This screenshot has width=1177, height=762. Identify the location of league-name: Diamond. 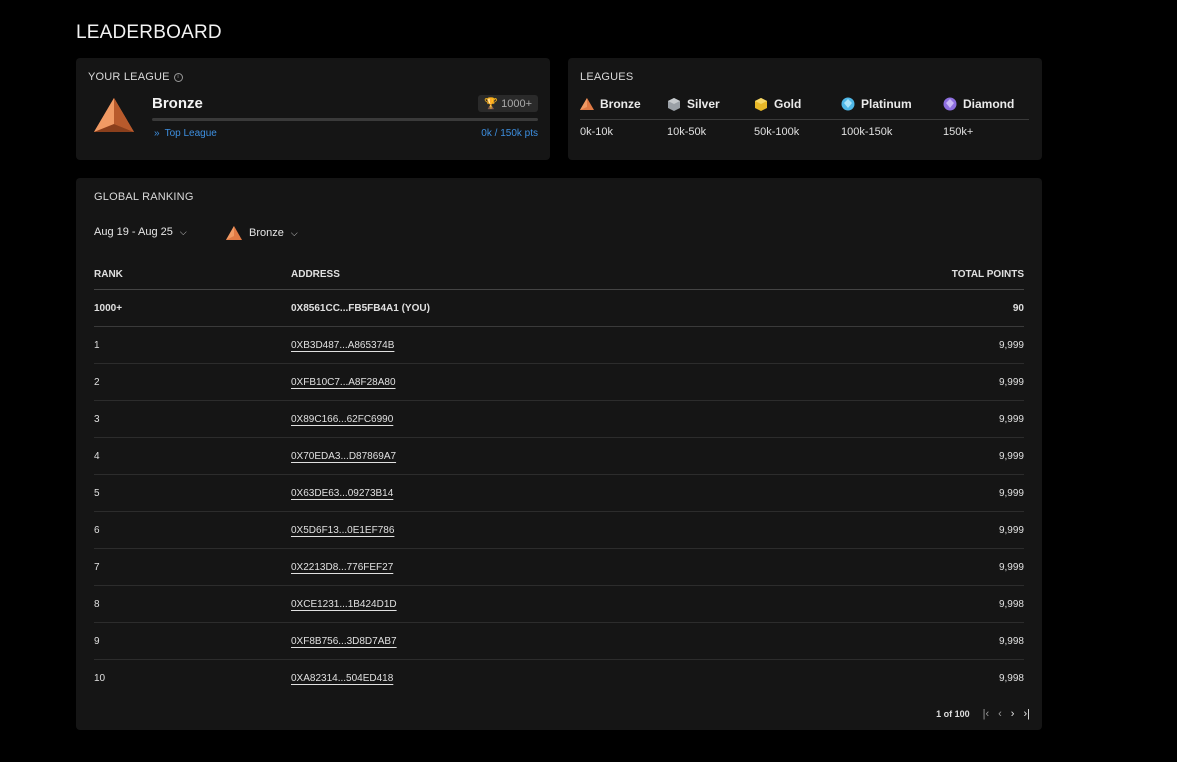
(989, 104).